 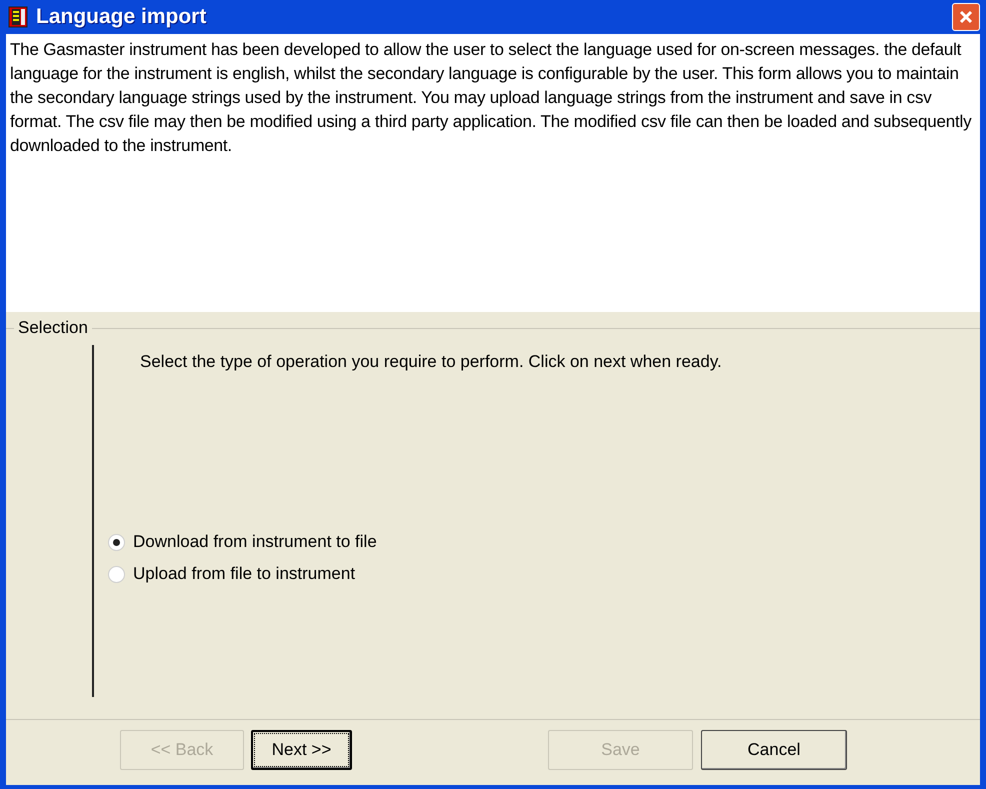 What do you see at coordinates (301, 750) in the screenshot?
I see `dialog-button: Next >>` at bounding box center [301, 750].